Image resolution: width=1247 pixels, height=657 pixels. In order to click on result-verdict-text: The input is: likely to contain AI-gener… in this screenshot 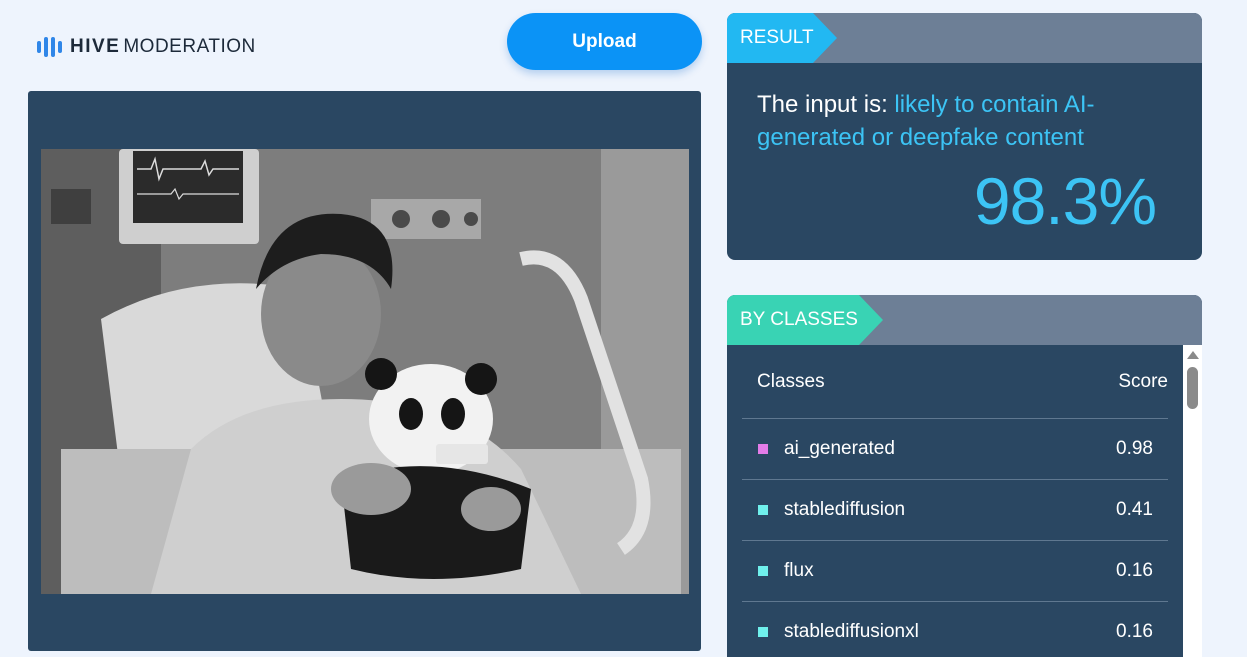, I will do `click(967, 121)`.